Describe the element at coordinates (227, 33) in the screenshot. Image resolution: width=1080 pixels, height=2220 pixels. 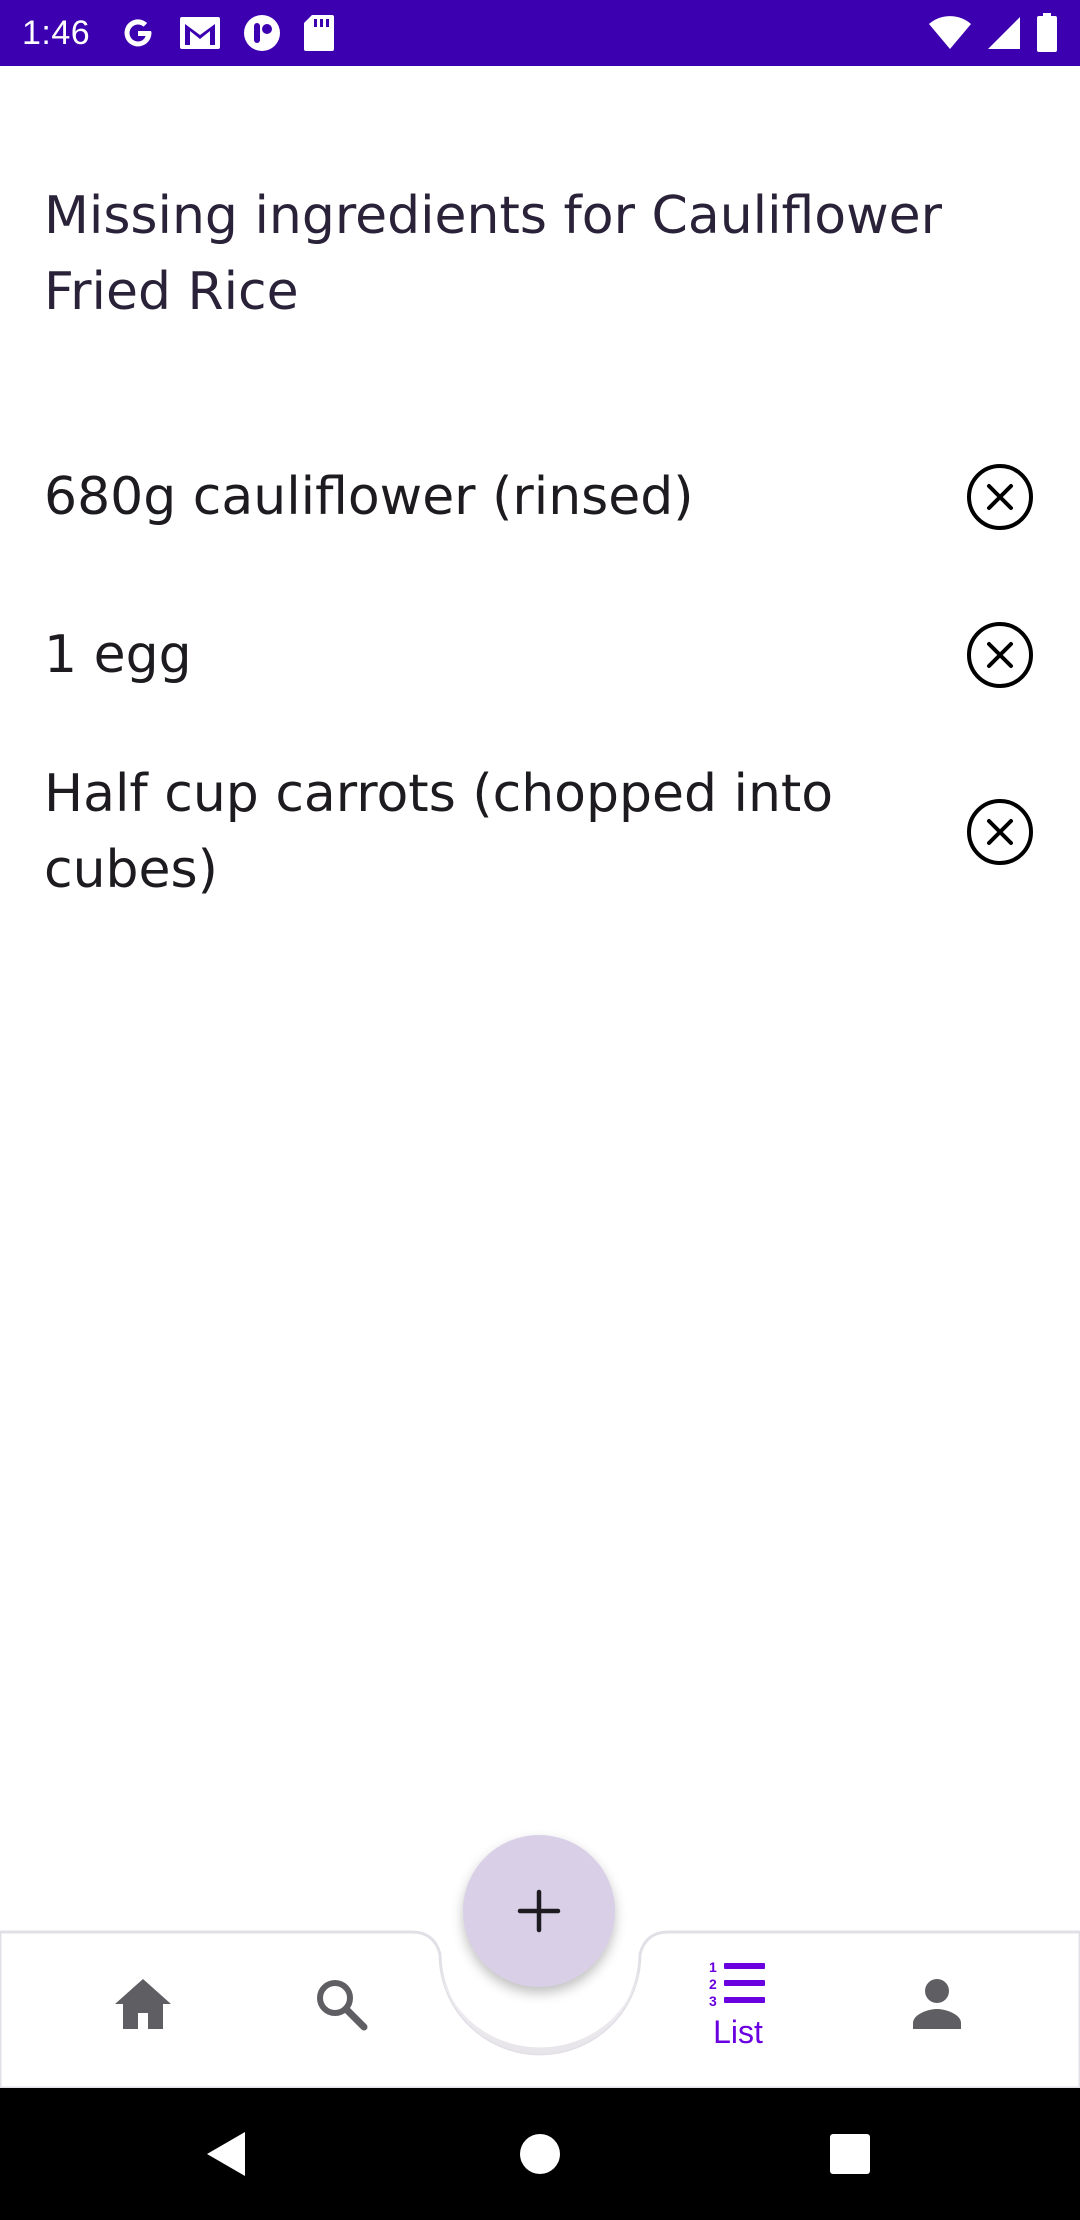
I see `status-notification-icons` at that location.